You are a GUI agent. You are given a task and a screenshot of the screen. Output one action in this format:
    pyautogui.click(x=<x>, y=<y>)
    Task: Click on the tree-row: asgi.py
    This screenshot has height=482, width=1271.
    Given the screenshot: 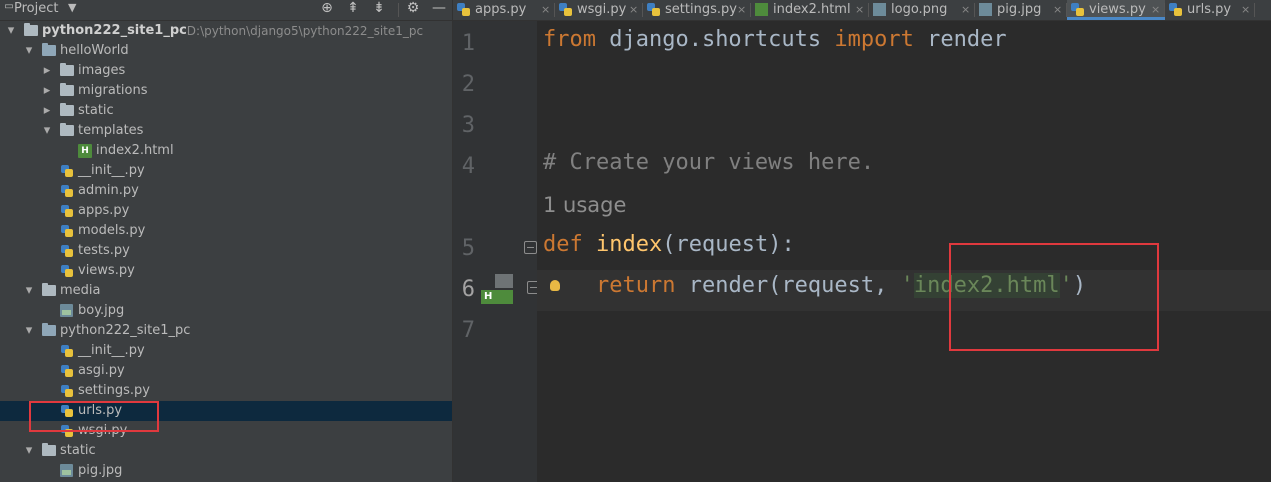 What is the action you would take?
    pyautogui.click(x=226, y=371)
    